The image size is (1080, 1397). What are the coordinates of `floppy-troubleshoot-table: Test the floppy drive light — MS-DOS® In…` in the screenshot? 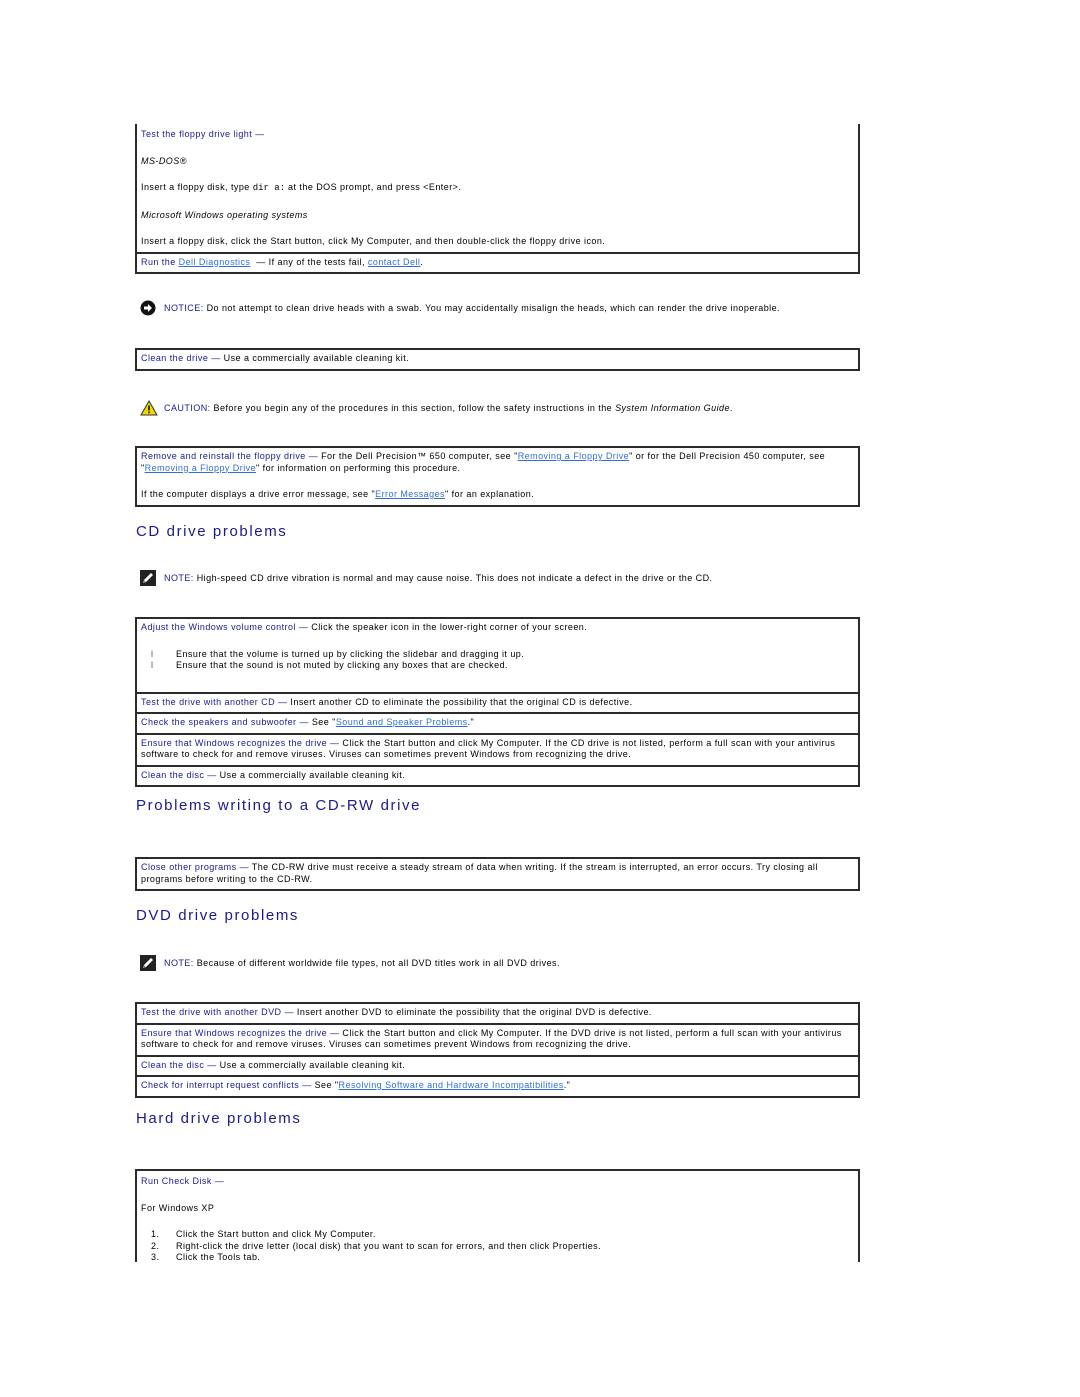 It's located at (497, 199).